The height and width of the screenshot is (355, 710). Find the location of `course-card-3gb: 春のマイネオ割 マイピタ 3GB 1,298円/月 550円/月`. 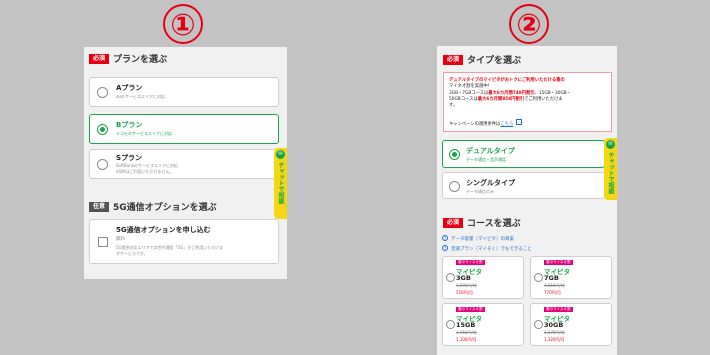

course-card-3gb: 春のマイネオ割 マイピタ 3GB 1,298円/月 550円/月 is located at coordinates (483, 277).